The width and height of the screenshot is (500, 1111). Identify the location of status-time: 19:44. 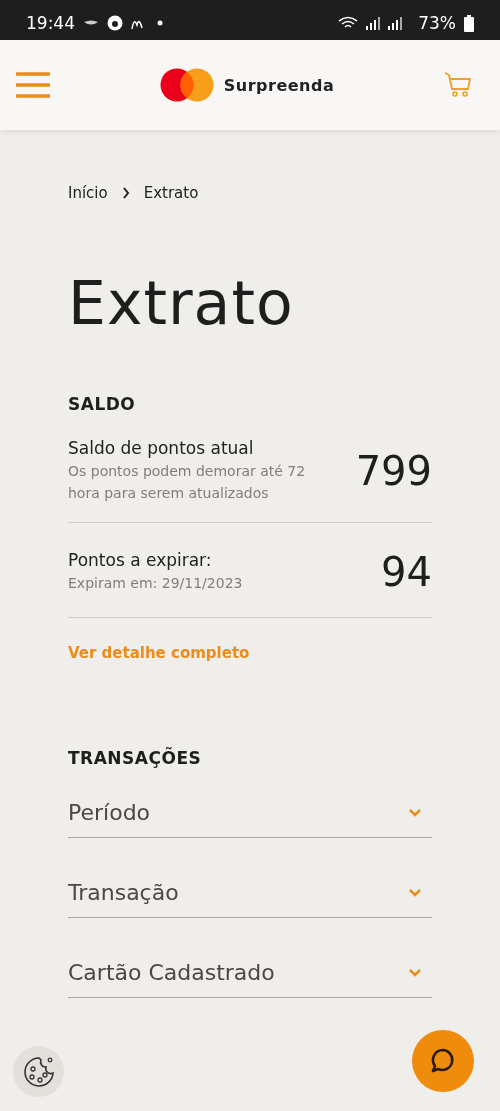
(50, 23).